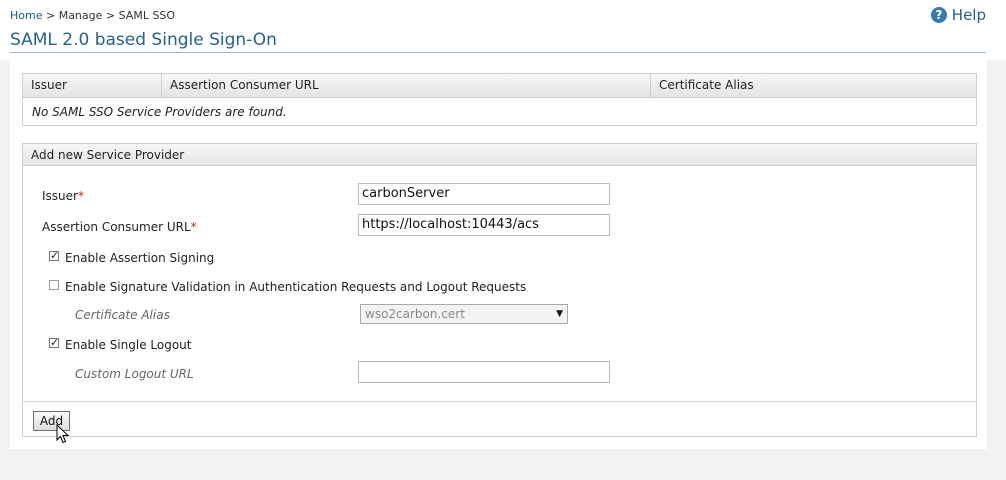 The image size is (1006, 480). I want to click on custom-logout-url-input, so click(484, 372).